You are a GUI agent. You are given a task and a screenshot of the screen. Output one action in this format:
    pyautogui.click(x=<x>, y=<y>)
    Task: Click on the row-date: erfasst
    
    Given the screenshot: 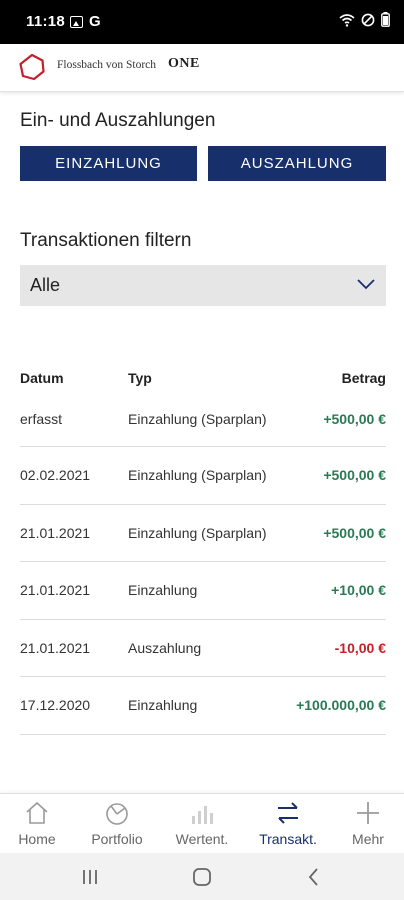 What is the action you would take?
    pyautogui.click(x=41, y=419)
    